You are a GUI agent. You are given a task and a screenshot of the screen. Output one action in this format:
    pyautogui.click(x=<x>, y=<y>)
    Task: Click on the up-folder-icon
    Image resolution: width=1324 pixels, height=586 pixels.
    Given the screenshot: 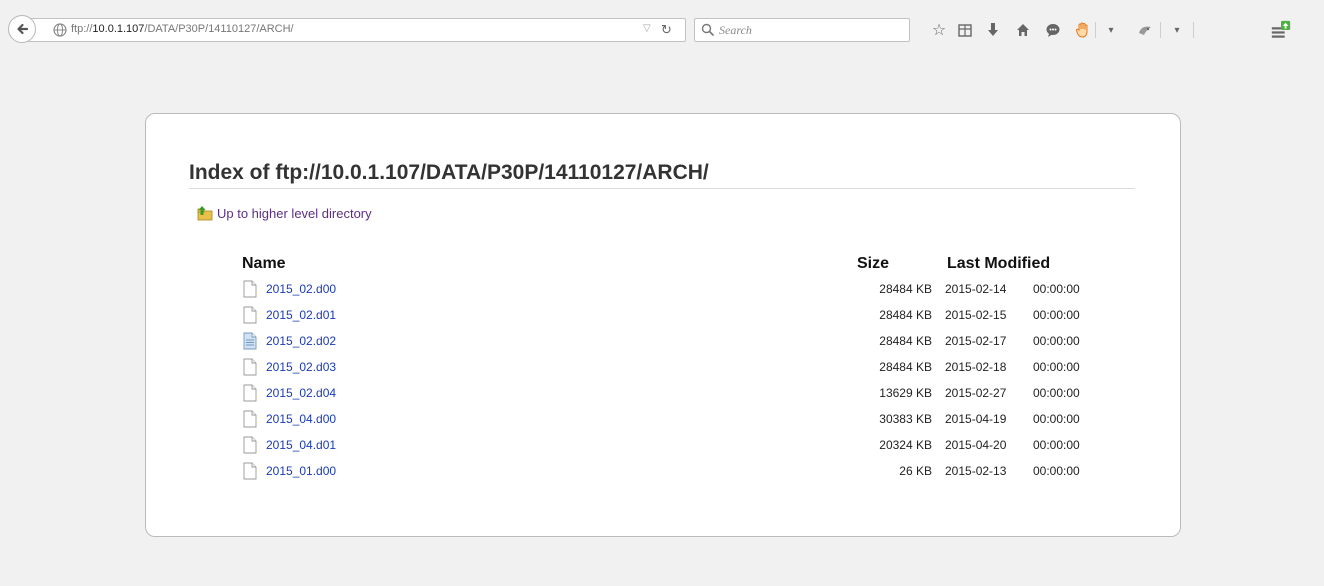 What is the action you would take?
    pyautogui.click(x=205, y=213)
    